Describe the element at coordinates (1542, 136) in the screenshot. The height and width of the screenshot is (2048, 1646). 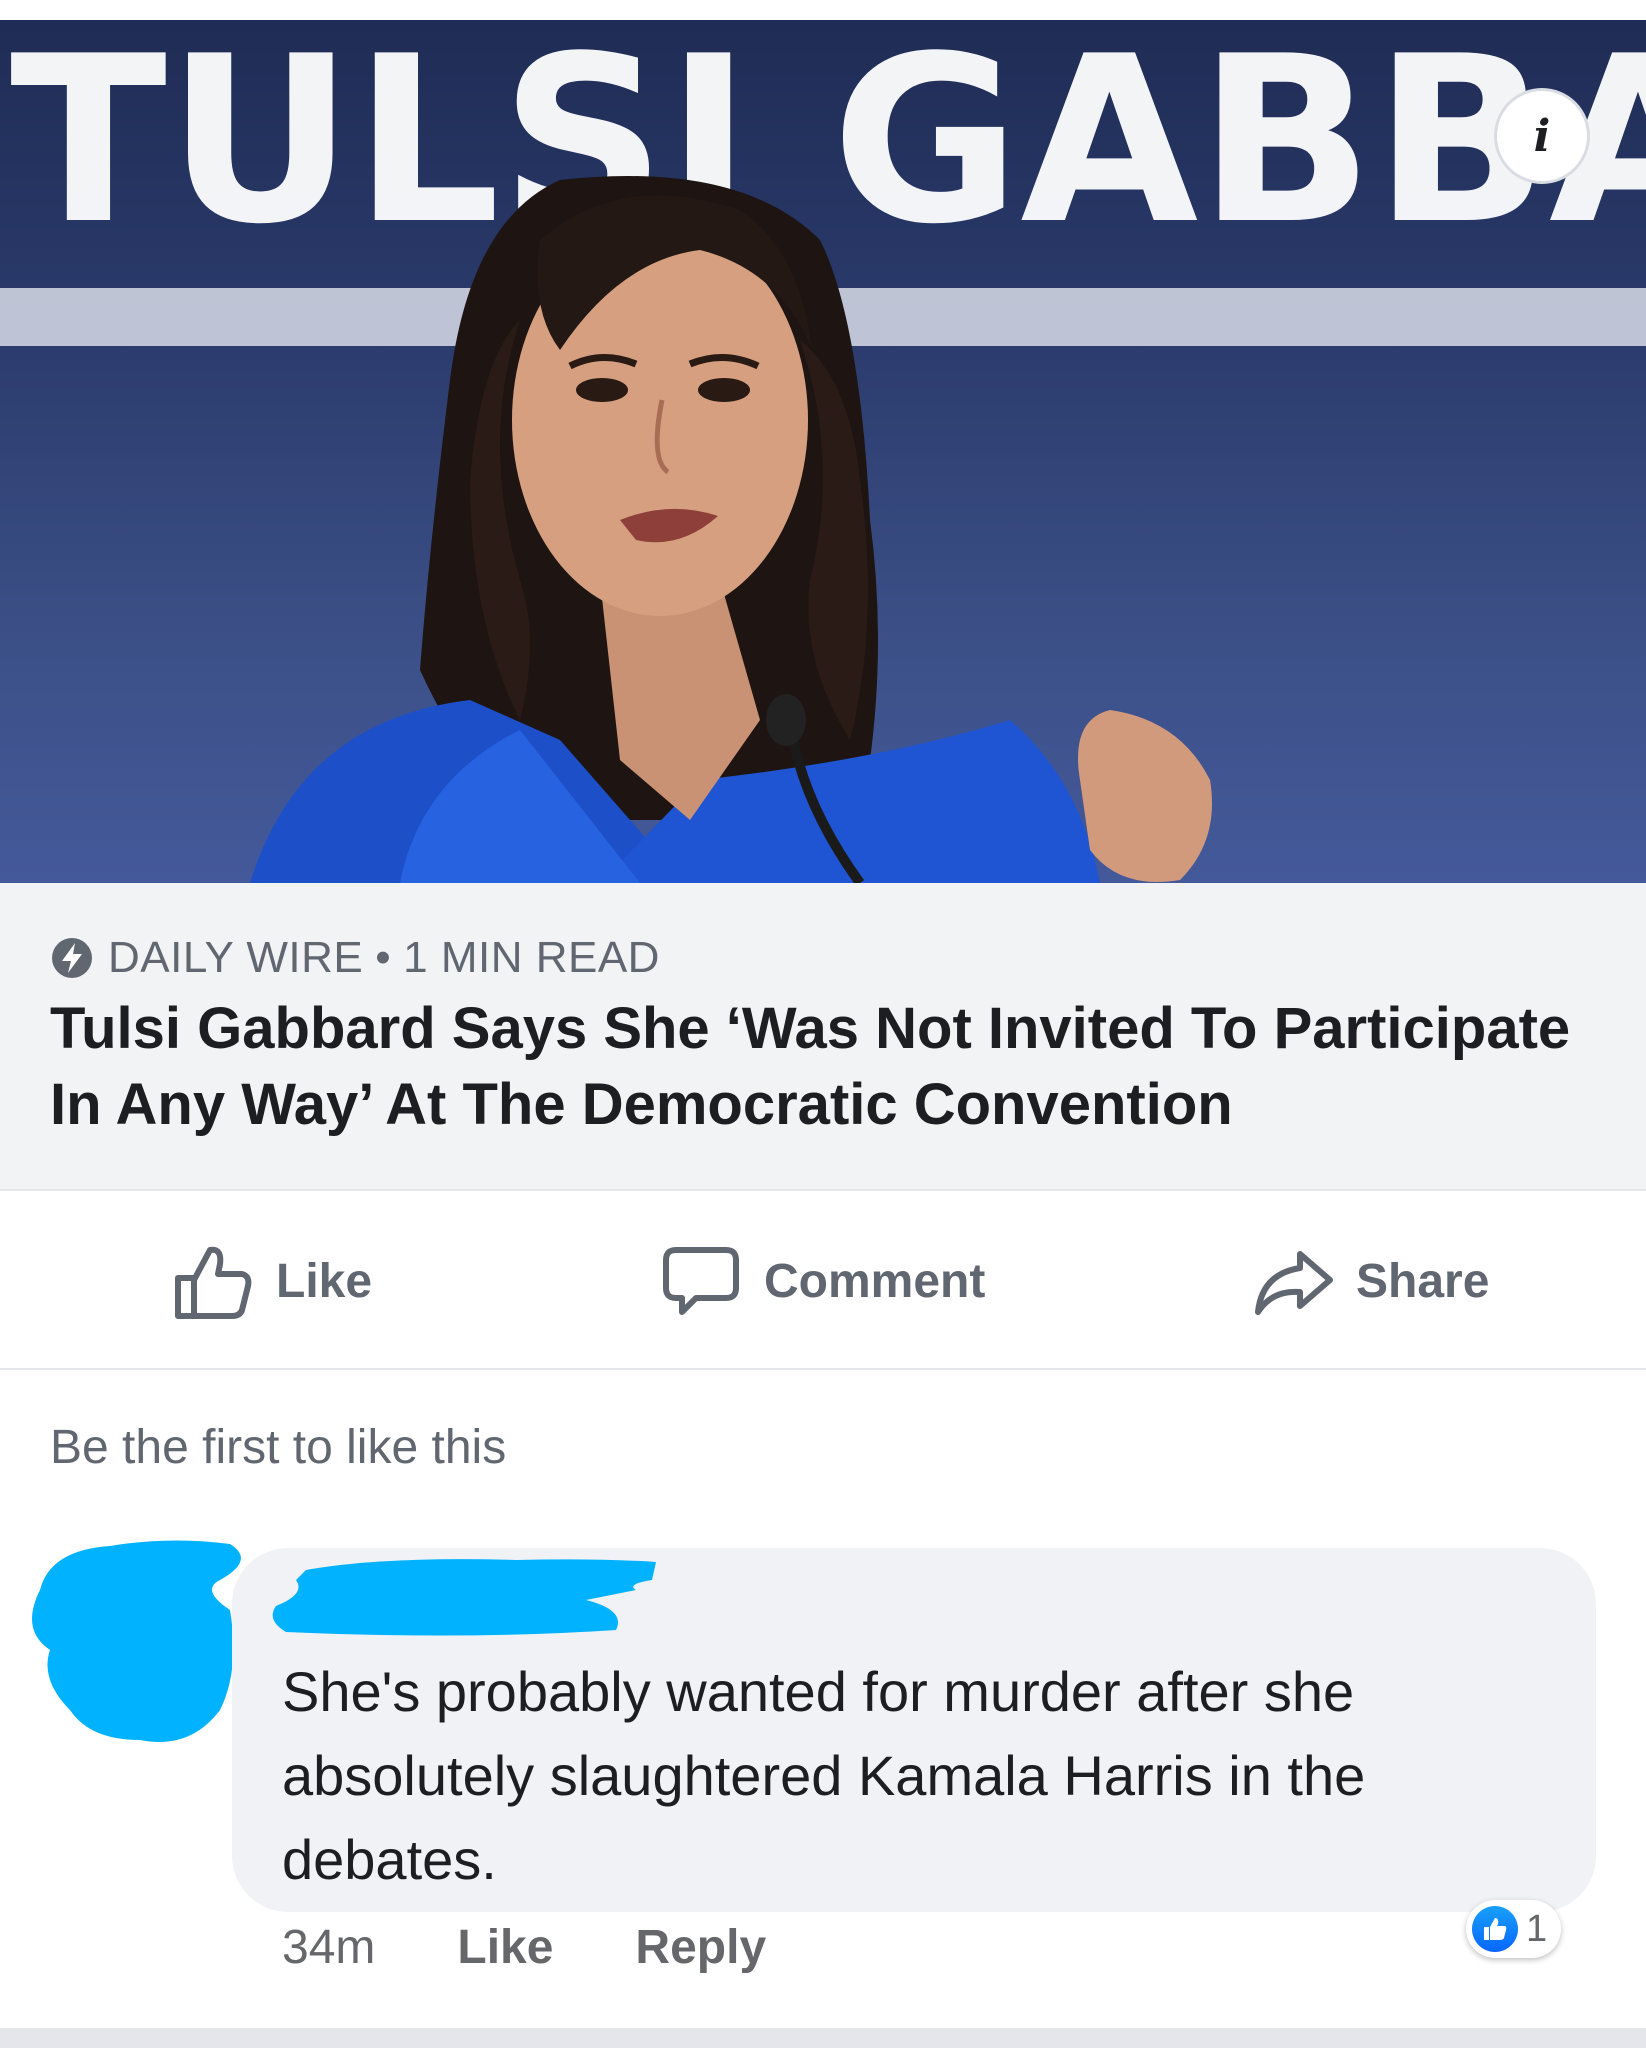
I see `info-icon: i` at that location.